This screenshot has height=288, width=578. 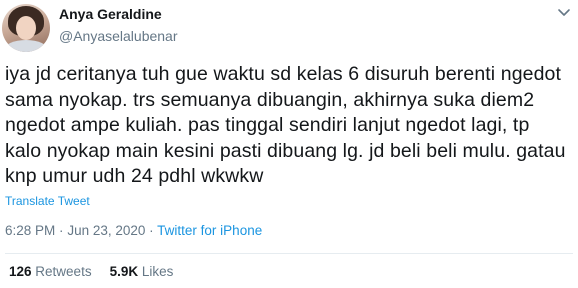 What do you see at coordinates (209, 230) in the screenshot?
I see `tweet-source-link: Twitter for iPhone` at bounding box center [209, 230].